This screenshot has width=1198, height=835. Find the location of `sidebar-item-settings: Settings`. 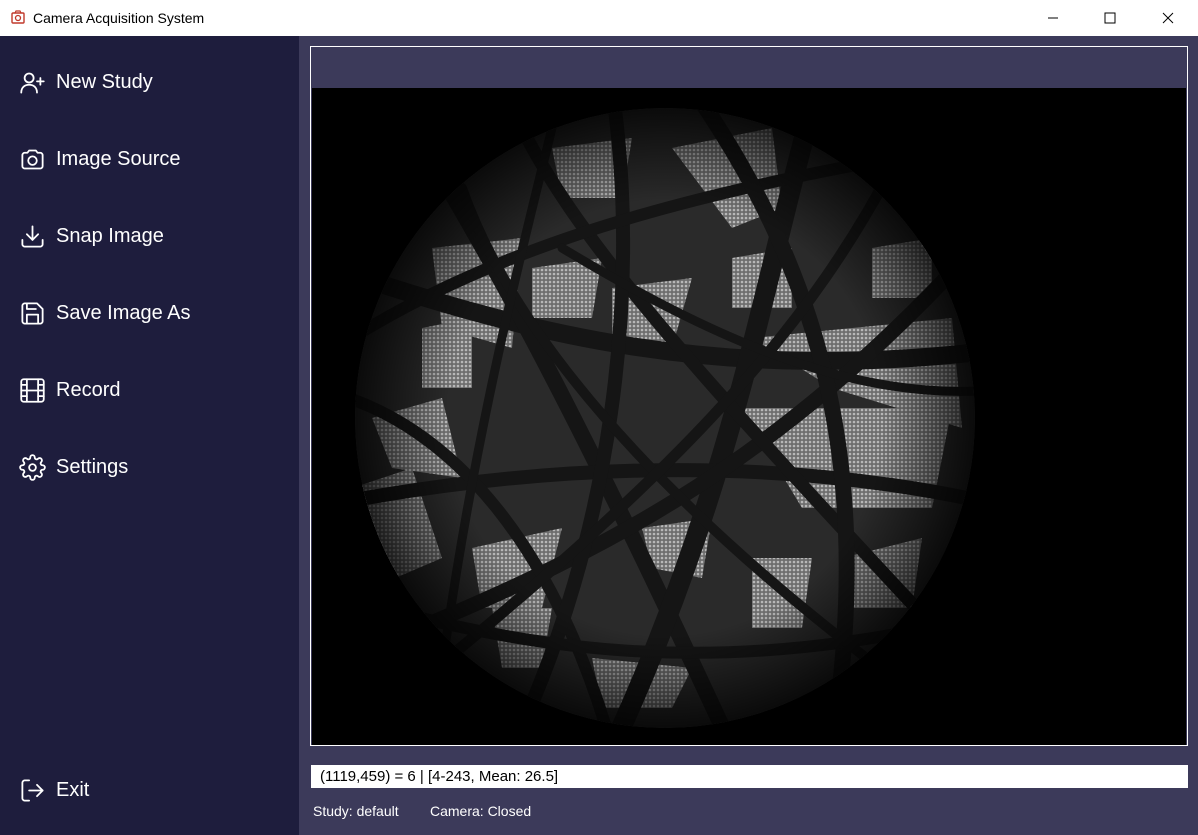

sidebar-item-settings: Settings is located at coordinates (149, 467).